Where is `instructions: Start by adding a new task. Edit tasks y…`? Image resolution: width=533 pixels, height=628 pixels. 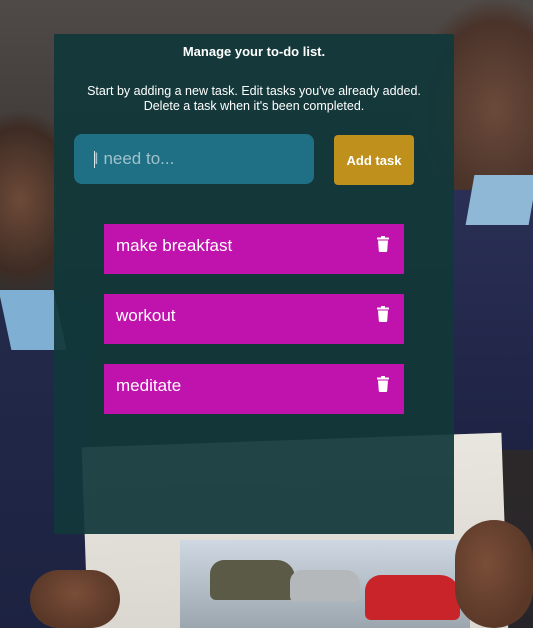 instructions: Start by adding a new task. Edit tasks y… is located at coordinates (254, 99).